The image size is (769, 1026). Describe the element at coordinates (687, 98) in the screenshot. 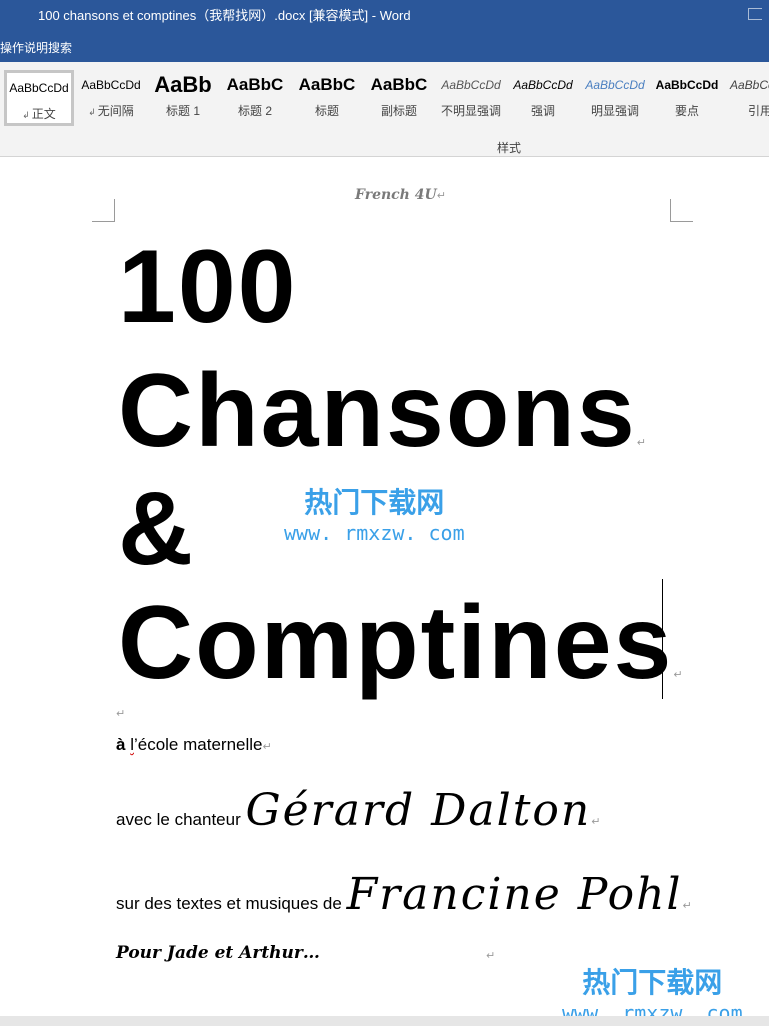

I see `style-strong: AaBbCcDd 要点` at that location.